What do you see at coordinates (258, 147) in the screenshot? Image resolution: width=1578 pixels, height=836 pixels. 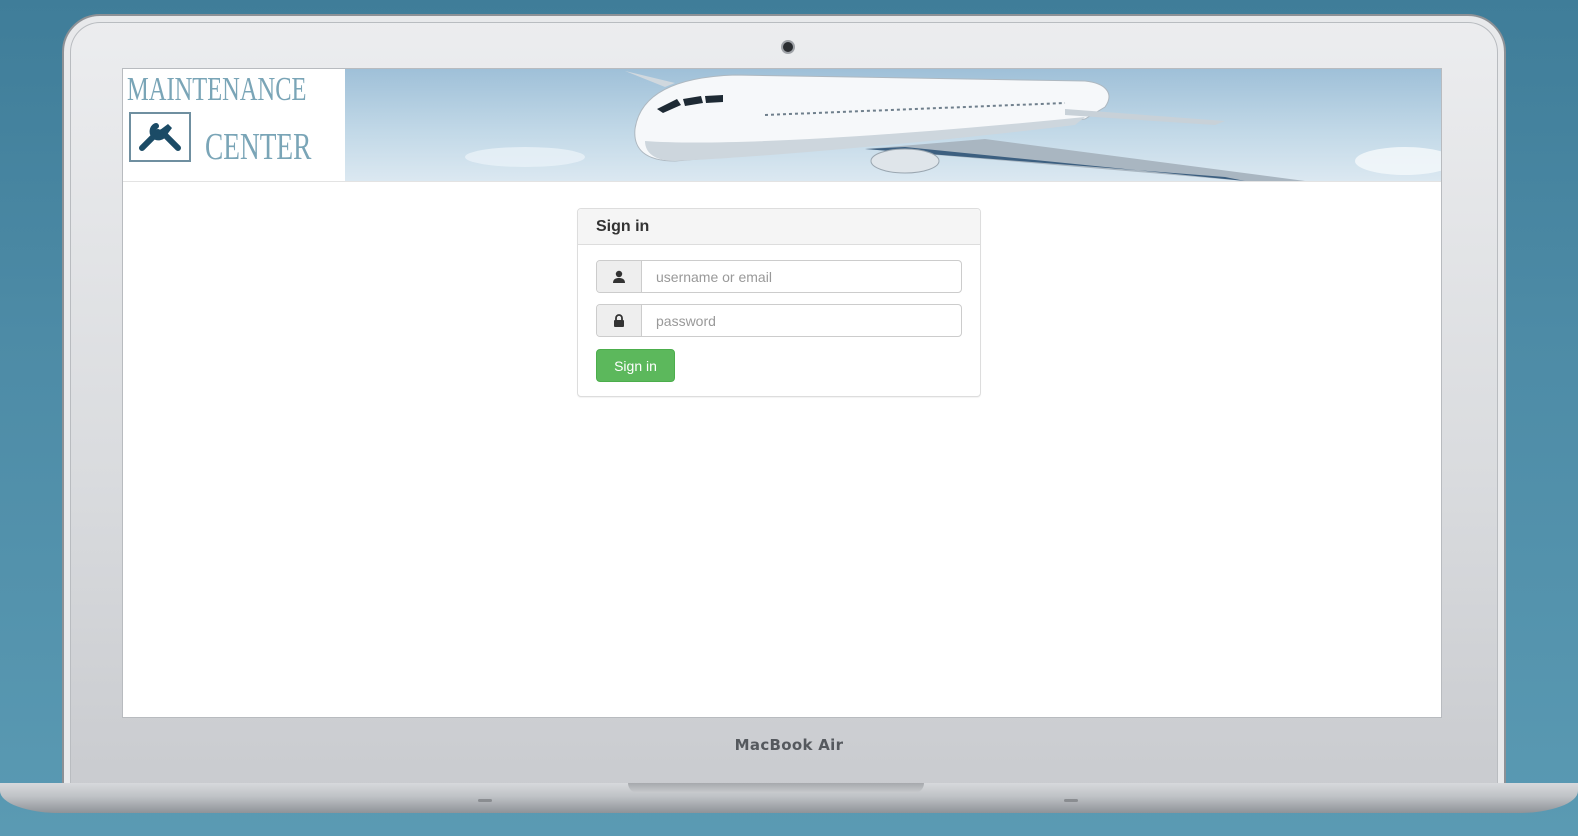 I see `logo-line2: CENTER` at bounding box center [258, 147].